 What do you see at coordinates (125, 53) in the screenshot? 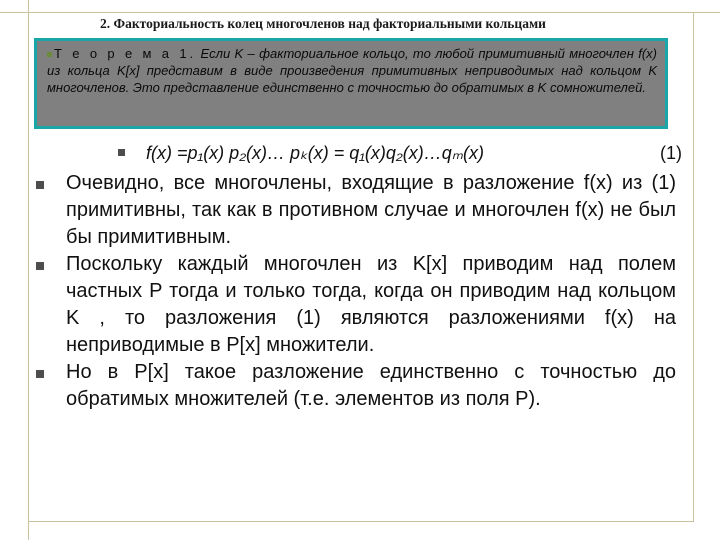
I see `theorem-heading: Т е о р е м а 1.` at bounding box center [125, 53].